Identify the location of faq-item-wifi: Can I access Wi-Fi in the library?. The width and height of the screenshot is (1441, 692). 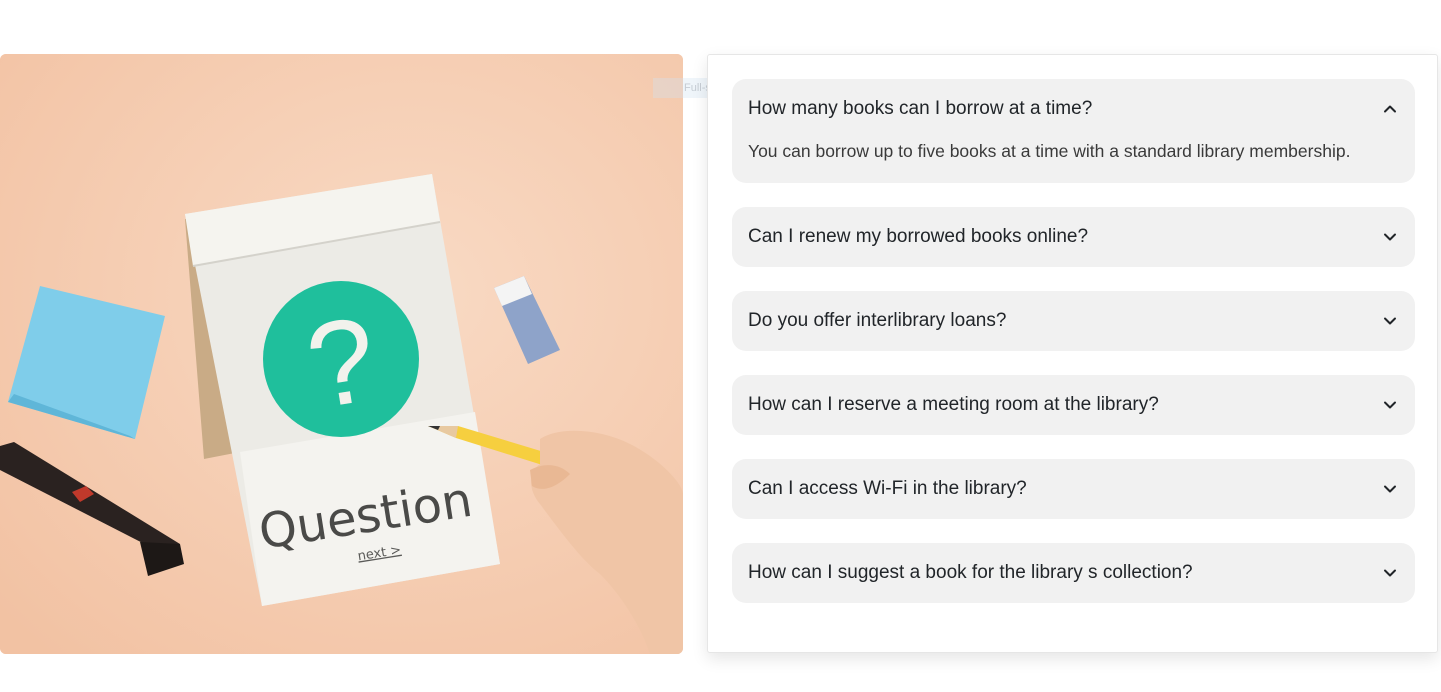
(1073, 489).